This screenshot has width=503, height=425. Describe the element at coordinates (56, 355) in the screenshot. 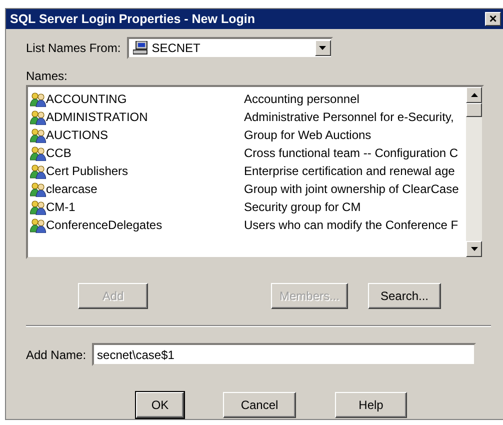

I see `add-name-label: Add Name:` at that location.